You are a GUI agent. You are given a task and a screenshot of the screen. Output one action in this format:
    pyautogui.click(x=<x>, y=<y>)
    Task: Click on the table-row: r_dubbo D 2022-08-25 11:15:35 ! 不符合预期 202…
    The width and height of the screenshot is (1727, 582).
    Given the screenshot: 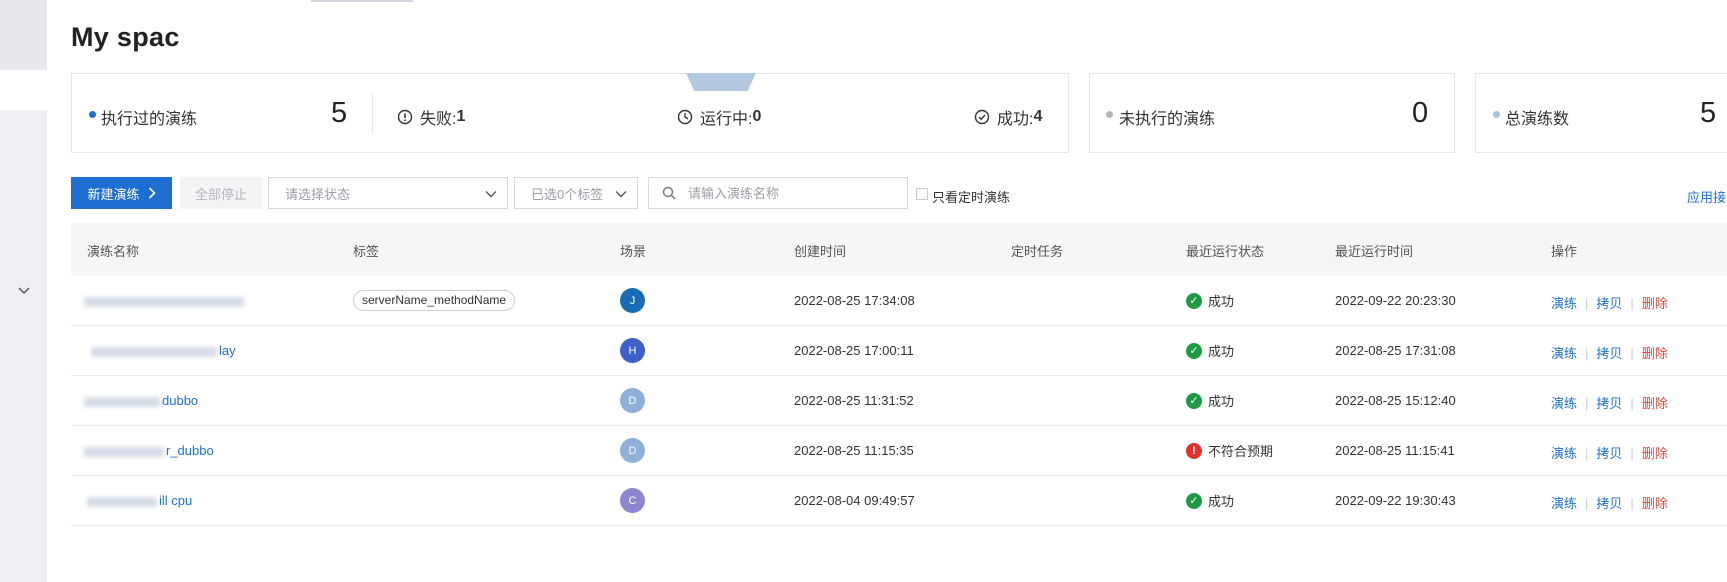 What is the action you would take?
    pyautogui.click(x=899, y=451)
    